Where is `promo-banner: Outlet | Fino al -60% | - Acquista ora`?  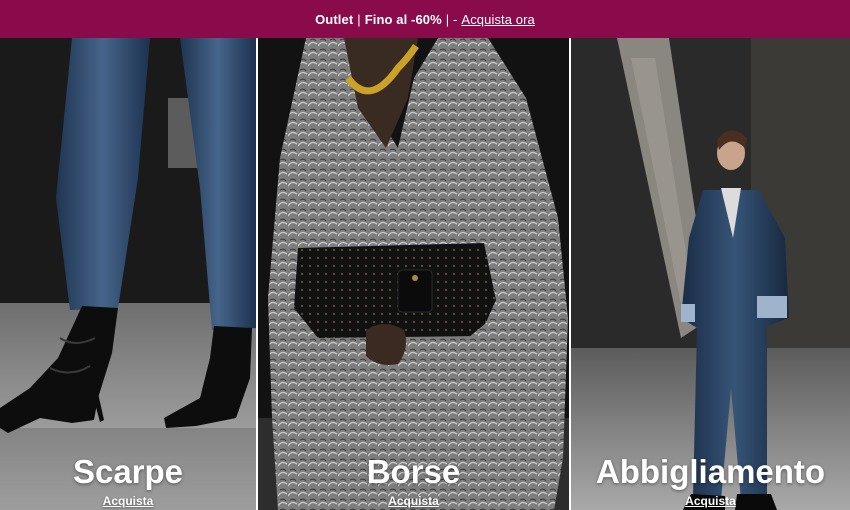
promo-banner: Outlet | Fino al -60% | - Acquista ora is located at coordinates (425, 19).